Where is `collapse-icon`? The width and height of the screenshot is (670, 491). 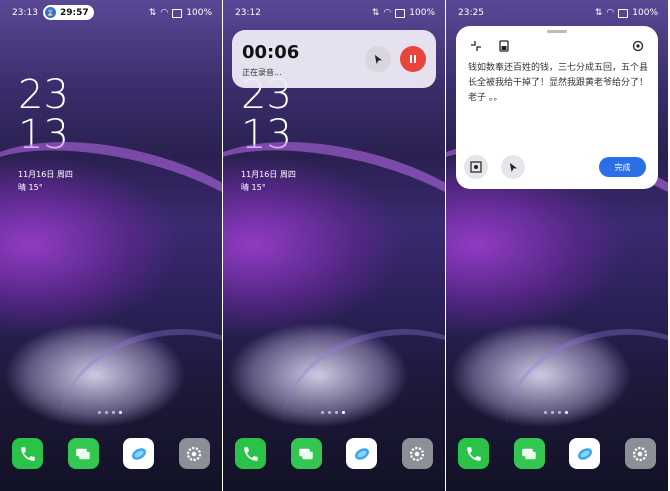
collapse-icon is located at coordinates (476, 46).